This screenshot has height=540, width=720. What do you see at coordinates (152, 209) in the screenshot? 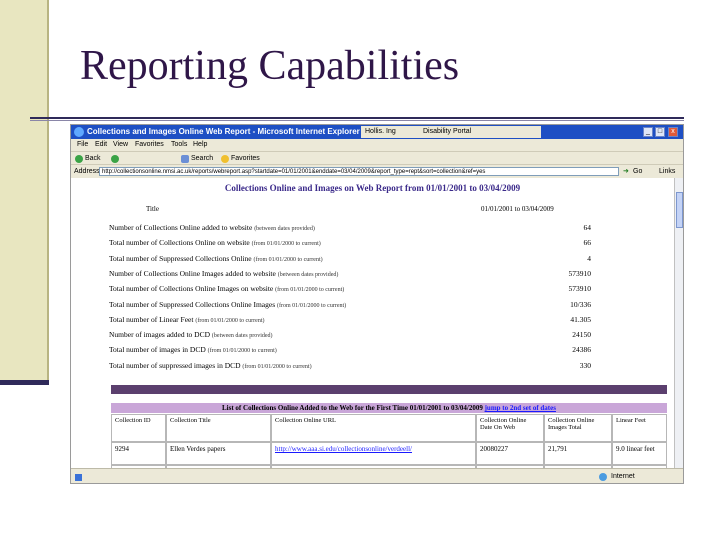
I see `report-sub-label: Title` at bounding box center [152, 209].